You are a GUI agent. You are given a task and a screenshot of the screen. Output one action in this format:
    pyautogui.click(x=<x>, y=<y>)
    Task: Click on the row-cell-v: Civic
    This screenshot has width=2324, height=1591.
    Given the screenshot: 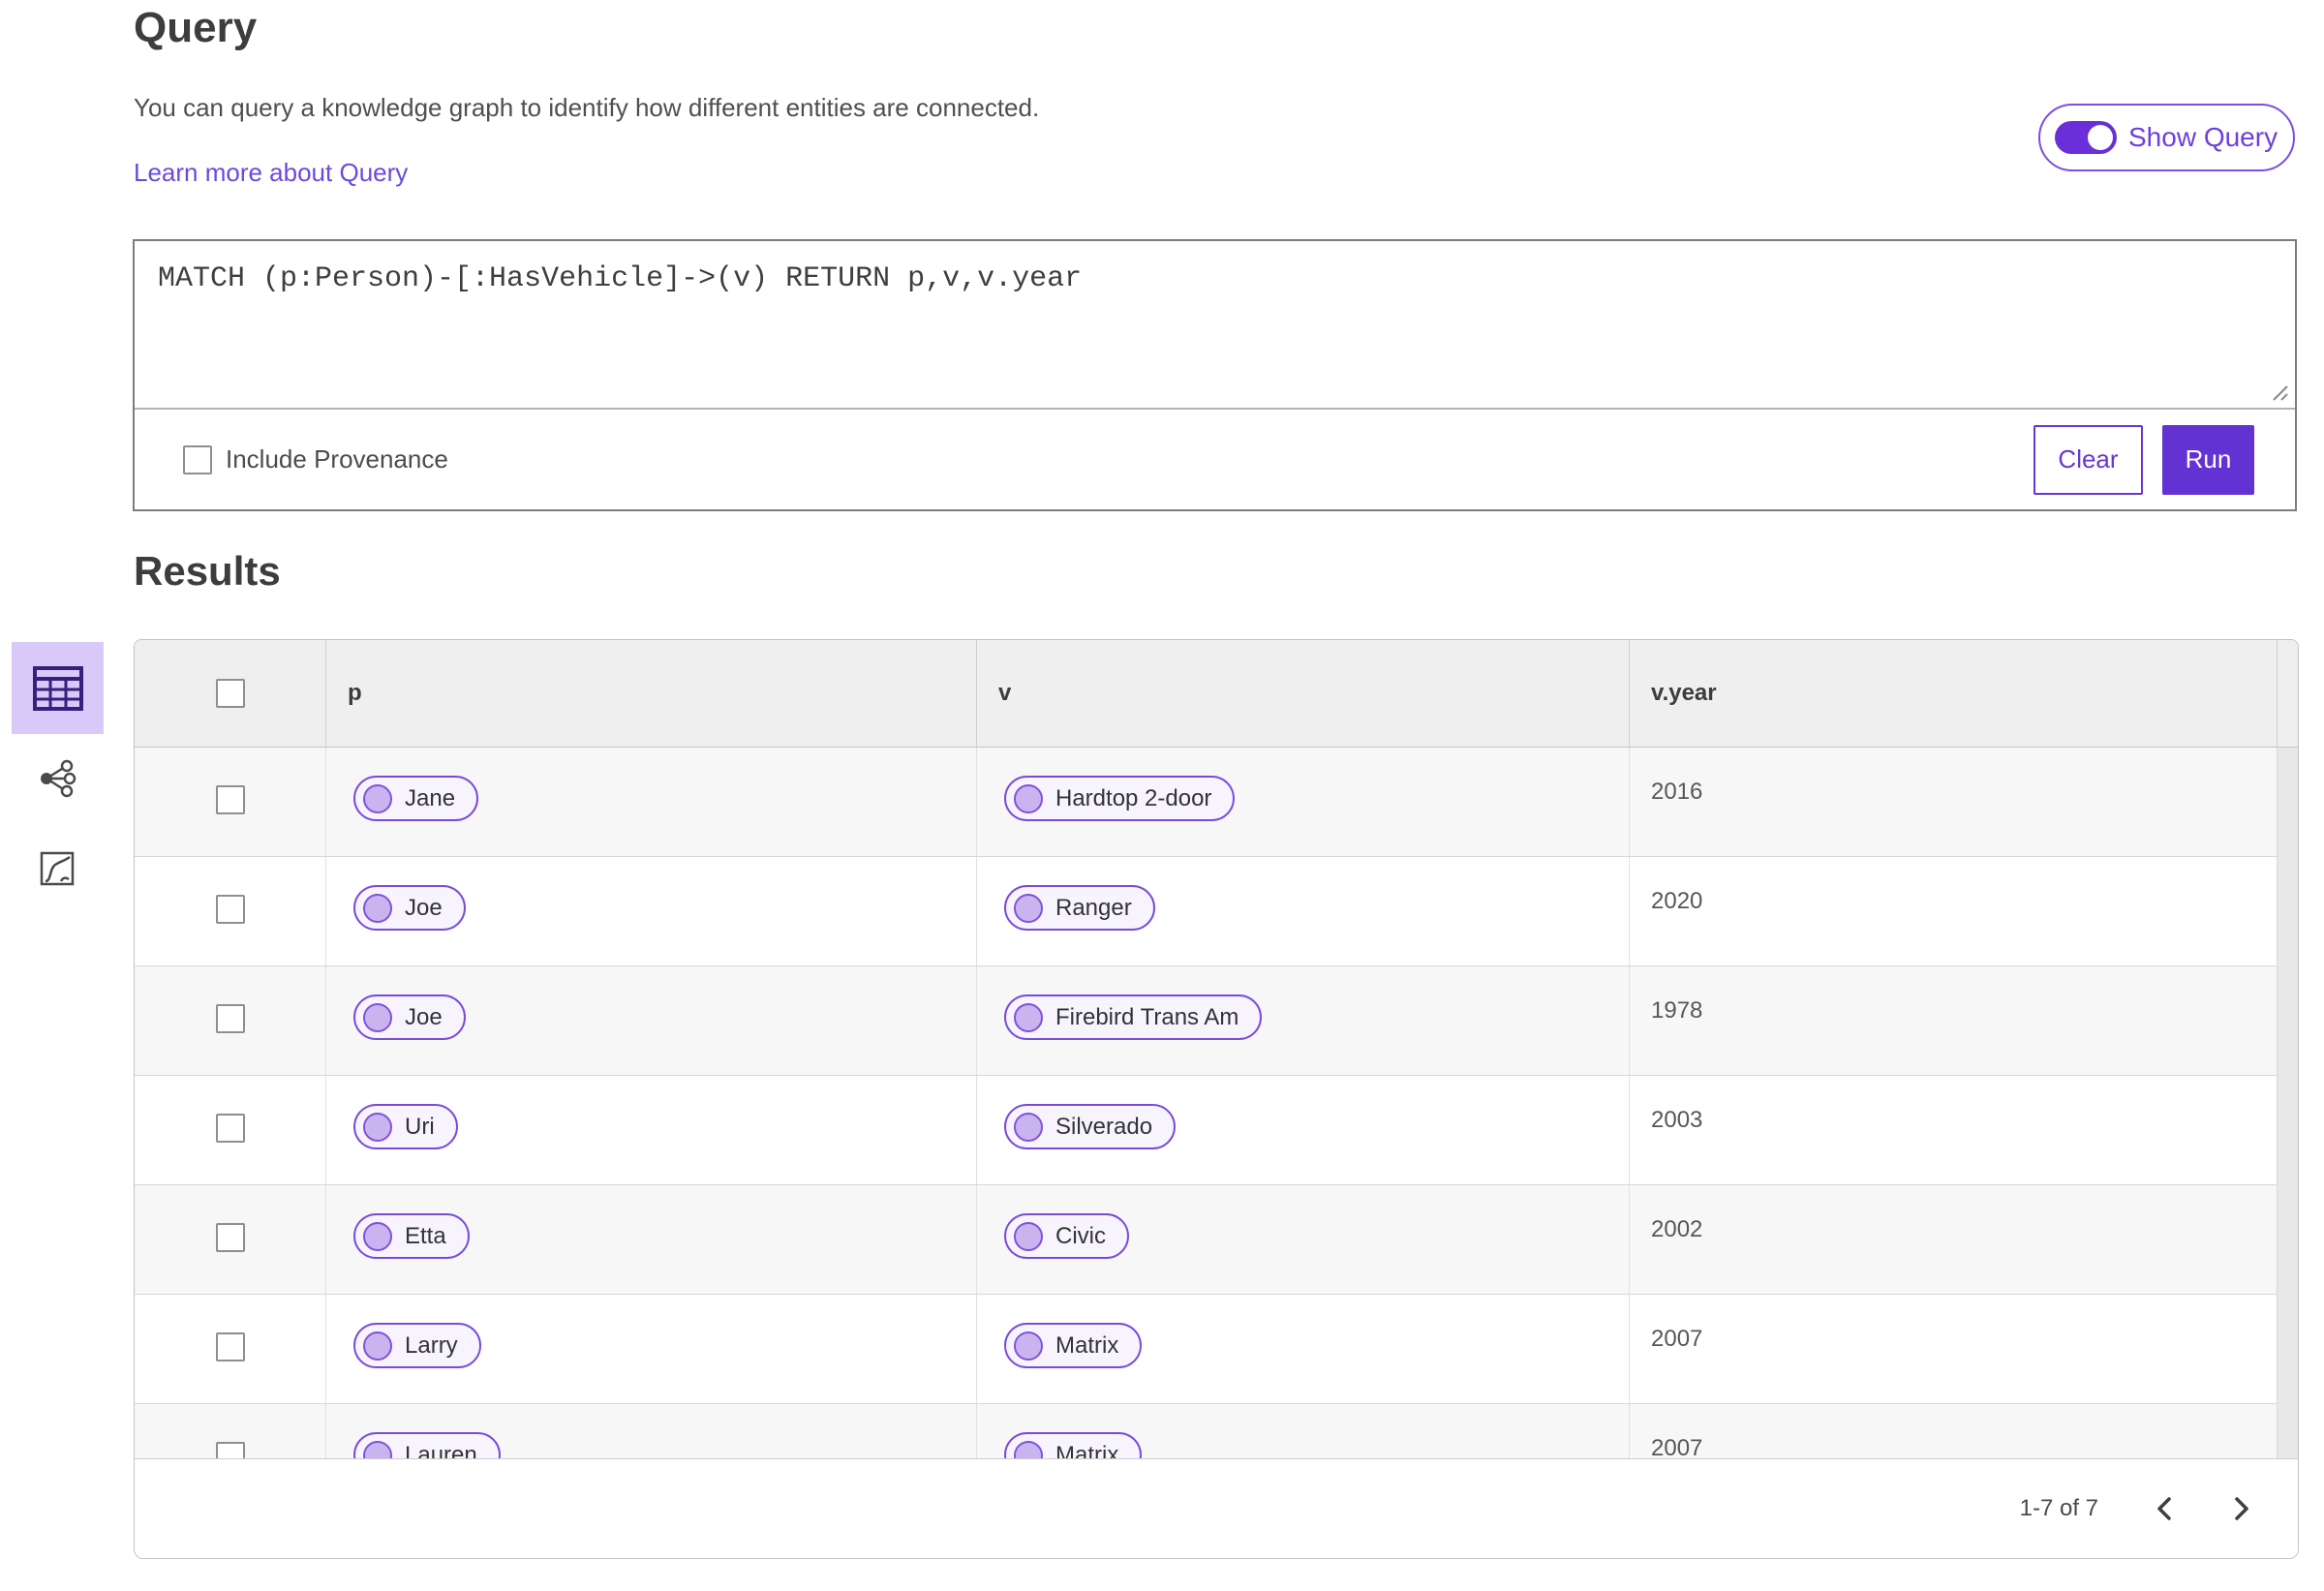 What is the action you would take?
    pyautogui.click(x=1303, y=1239)
    